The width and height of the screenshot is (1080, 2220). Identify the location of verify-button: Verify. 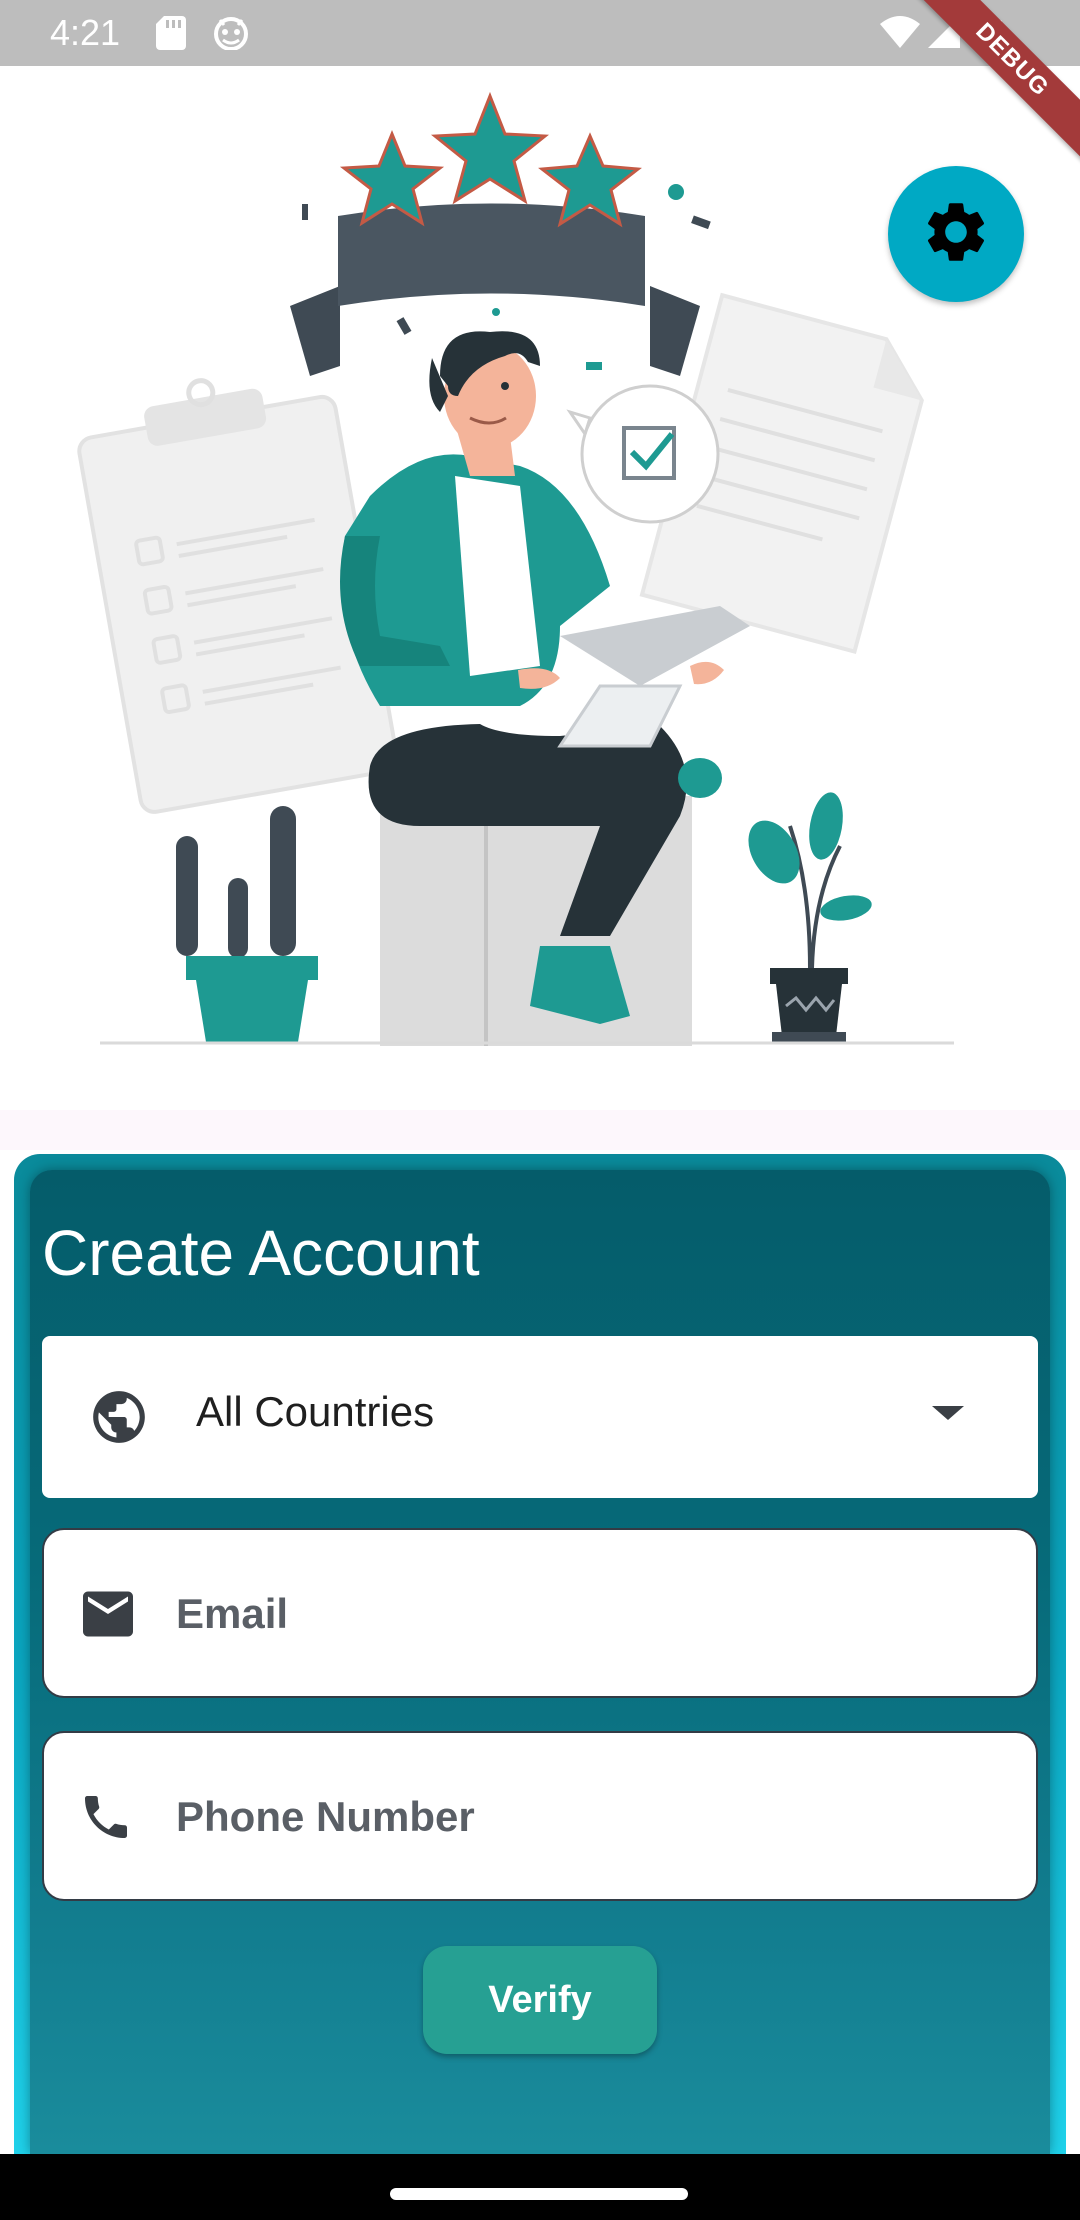
(540, 2000).